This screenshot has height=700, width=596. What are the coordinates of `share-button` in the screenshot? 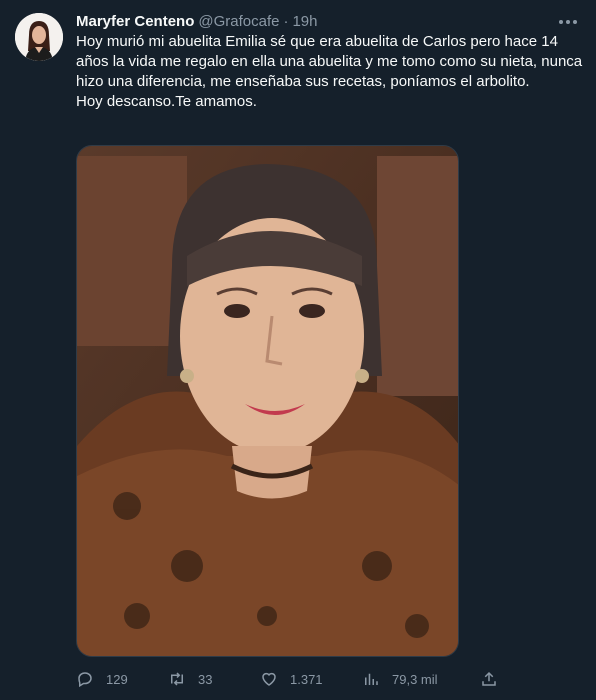 It's located at (495, 679).